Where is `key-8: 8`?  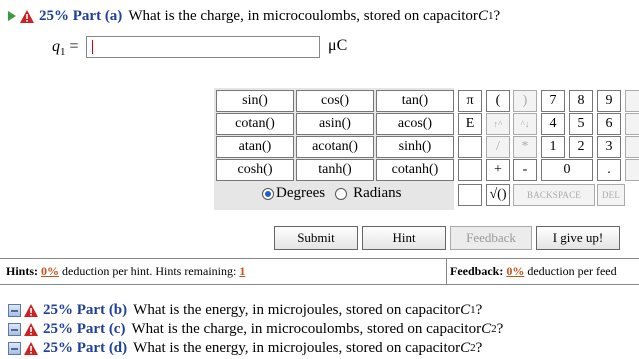 key-8: 8 is located at coordinates (581, 101).